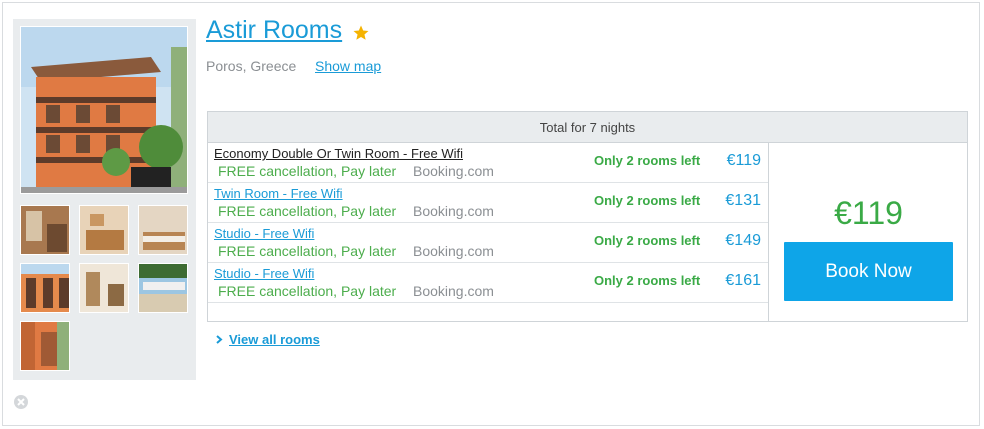 This screenshot has height=429, width=984. Describe the element at coordinates (251, 66) in the screenshot. I see `hotel-location: Poros, Greece` at that location.